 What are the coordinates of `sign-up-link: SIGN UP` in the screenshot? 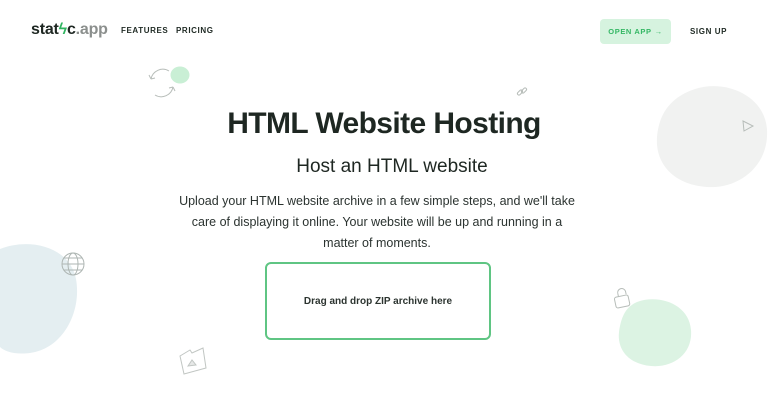 It's located at (708, 31).